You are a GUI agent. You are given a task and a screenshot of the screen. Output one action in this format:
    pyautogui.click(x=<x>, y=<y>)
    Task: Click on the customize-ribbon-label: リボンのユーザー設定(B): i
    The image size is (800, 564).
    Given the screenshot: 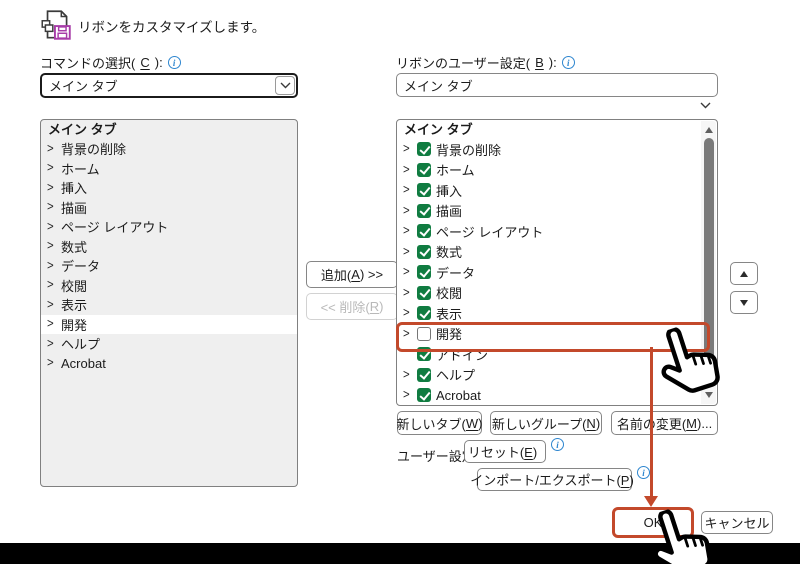 What is the action you would take?
    pyautogui.click(x=485, y=62)
    